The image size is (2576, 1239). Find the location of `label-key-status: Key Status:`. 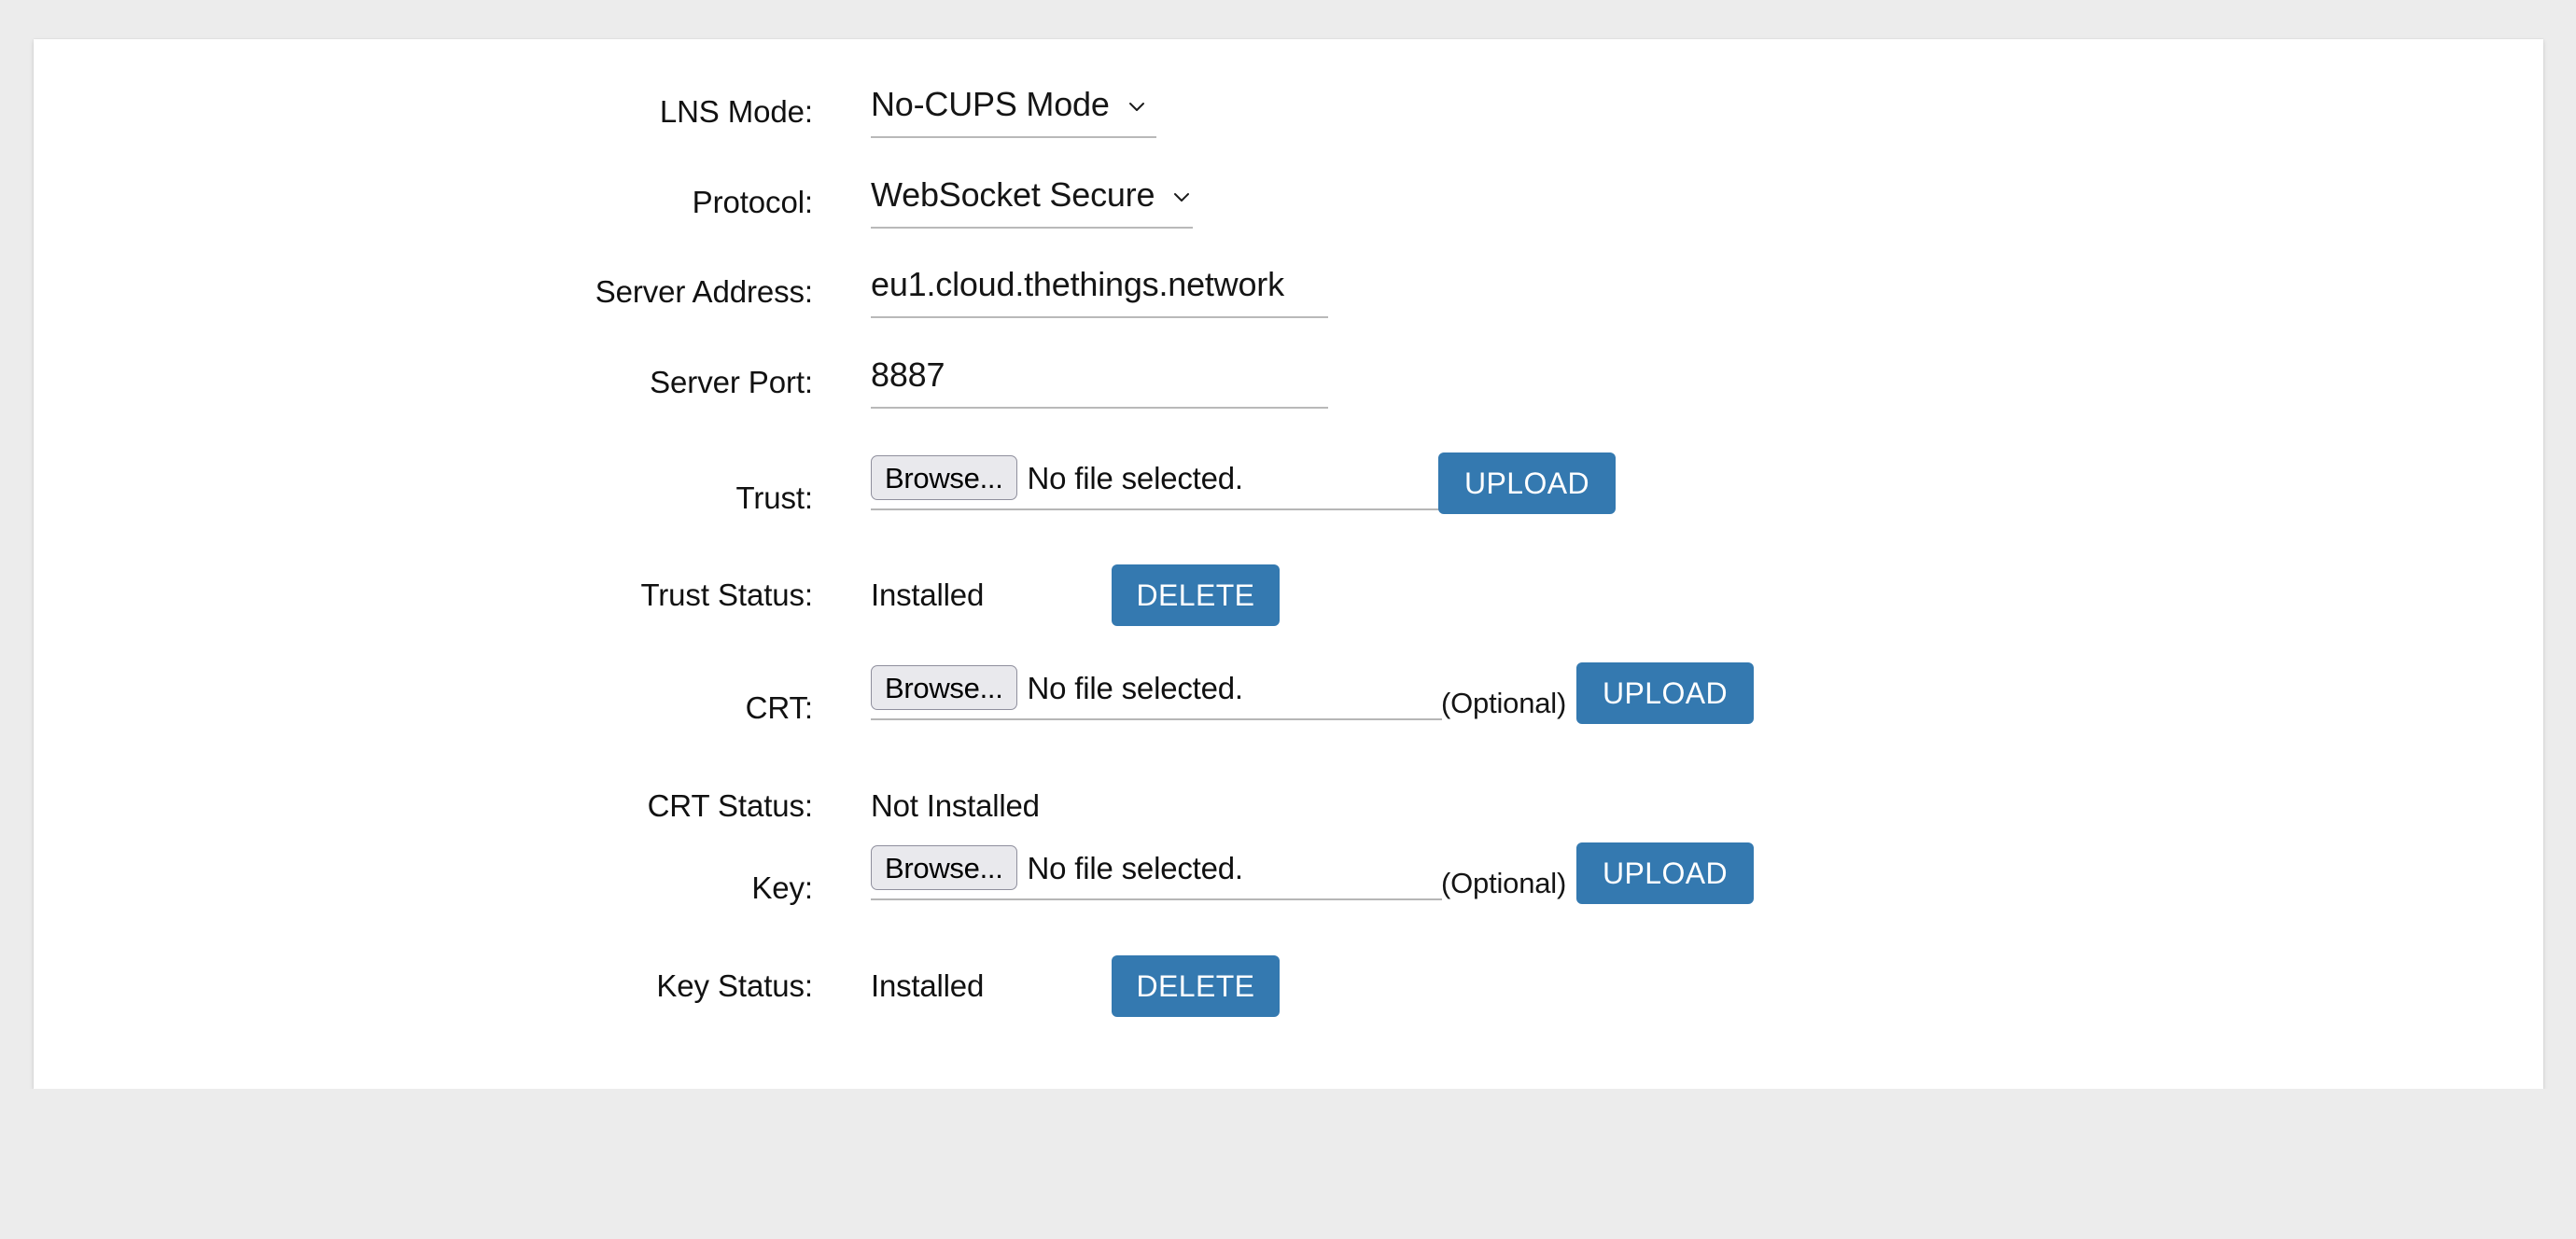

label-key-status: Key Status: is located at coordinates (734, 986).